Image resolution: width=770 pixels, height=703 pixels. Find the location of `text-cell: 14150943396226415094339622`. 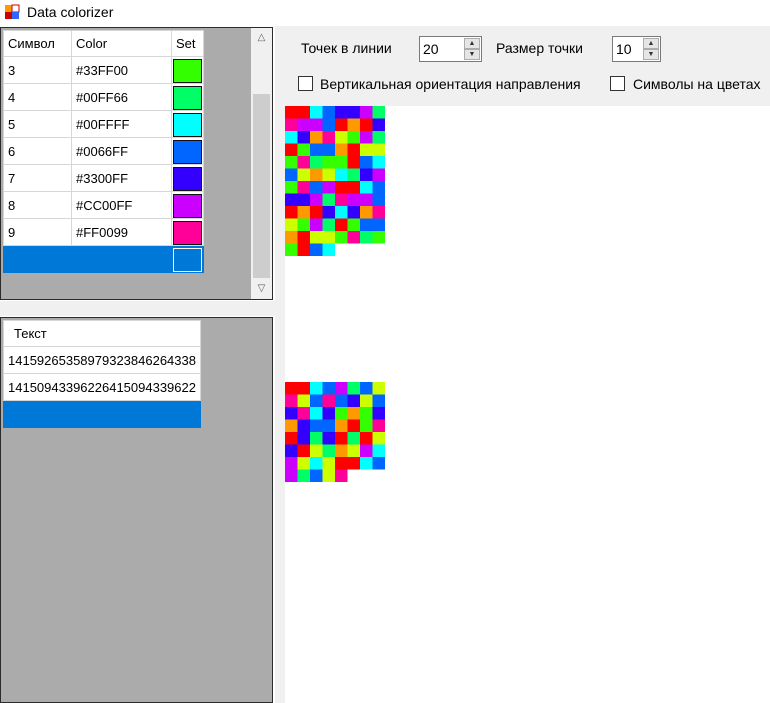

text-cell: 14150943396226415094339622 is located at coordinates (102, 387).